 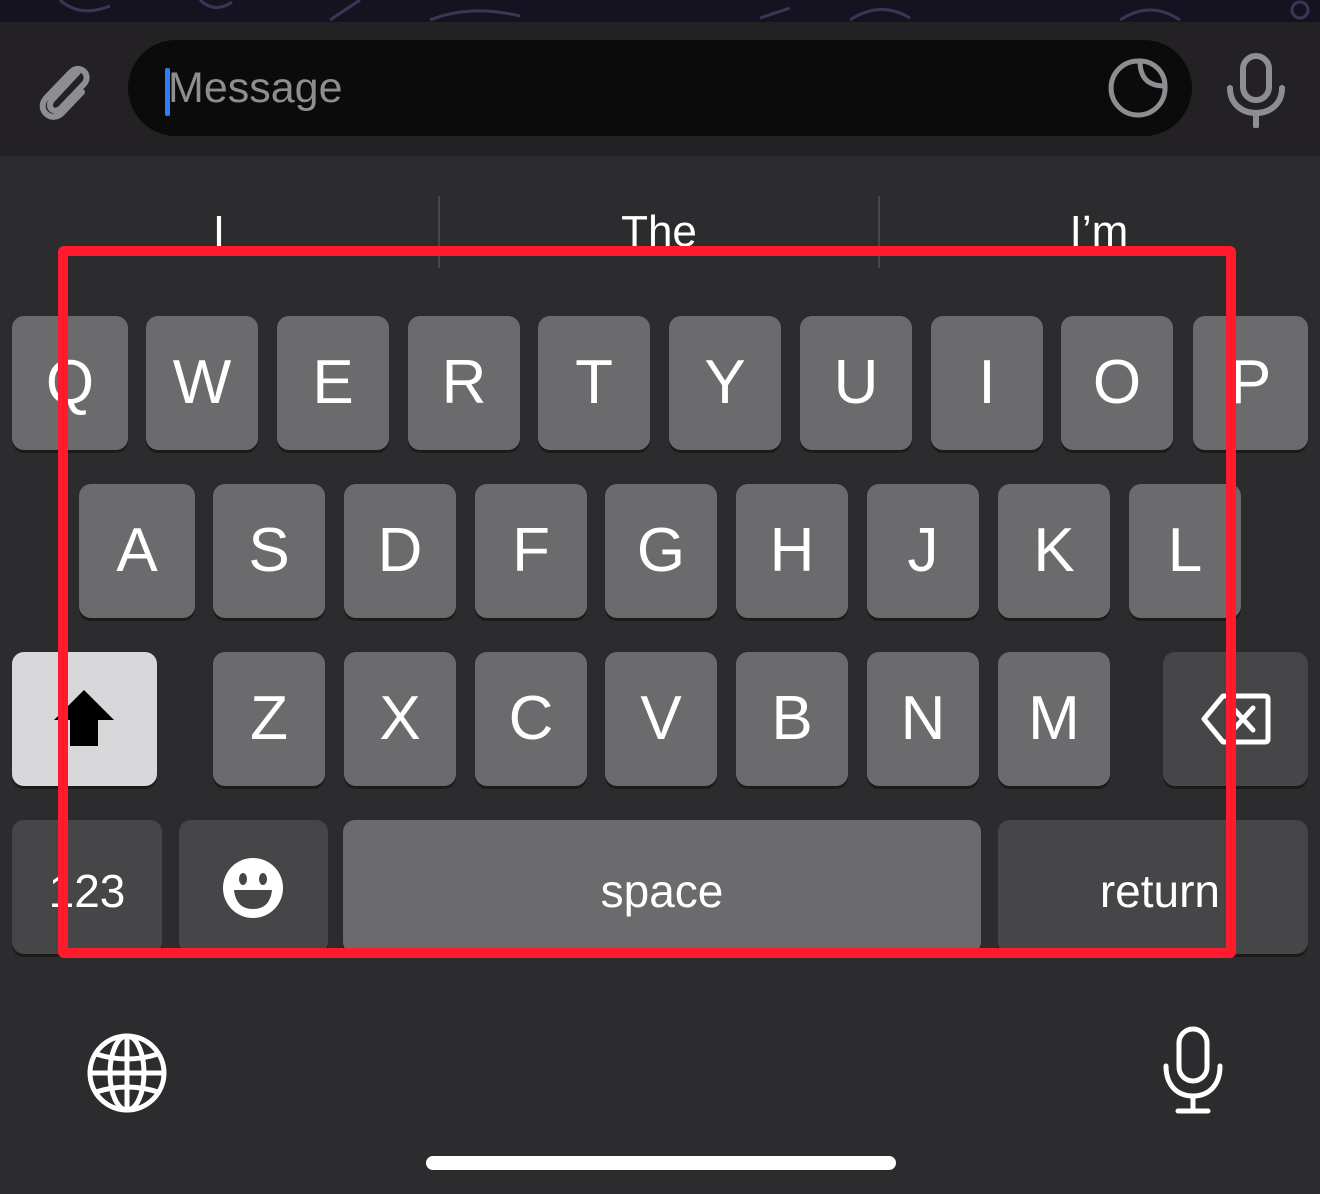 I want to click on dictation-button, so click(x=1193, y=1071).